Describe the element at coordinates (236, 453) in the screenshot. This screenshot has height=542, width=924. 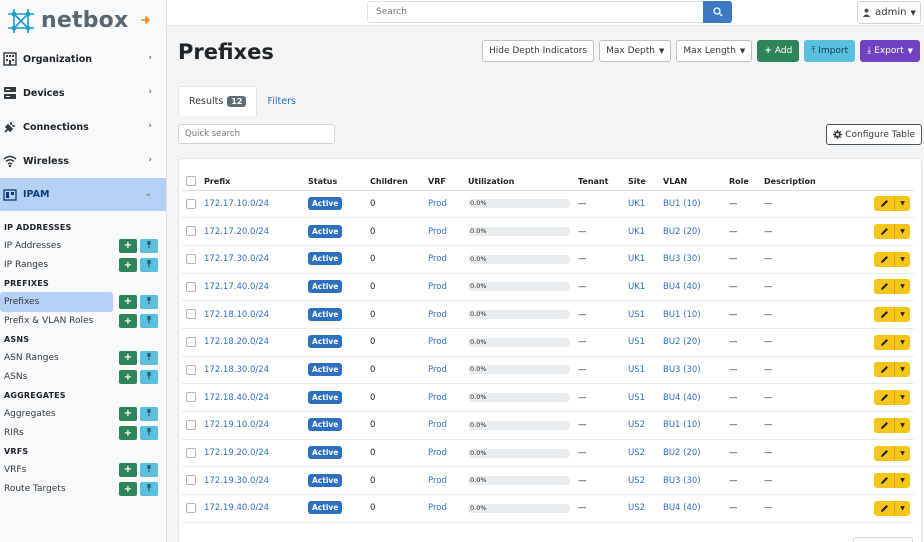
I see `prefix-link: 172.19.20.0/24` at that location.